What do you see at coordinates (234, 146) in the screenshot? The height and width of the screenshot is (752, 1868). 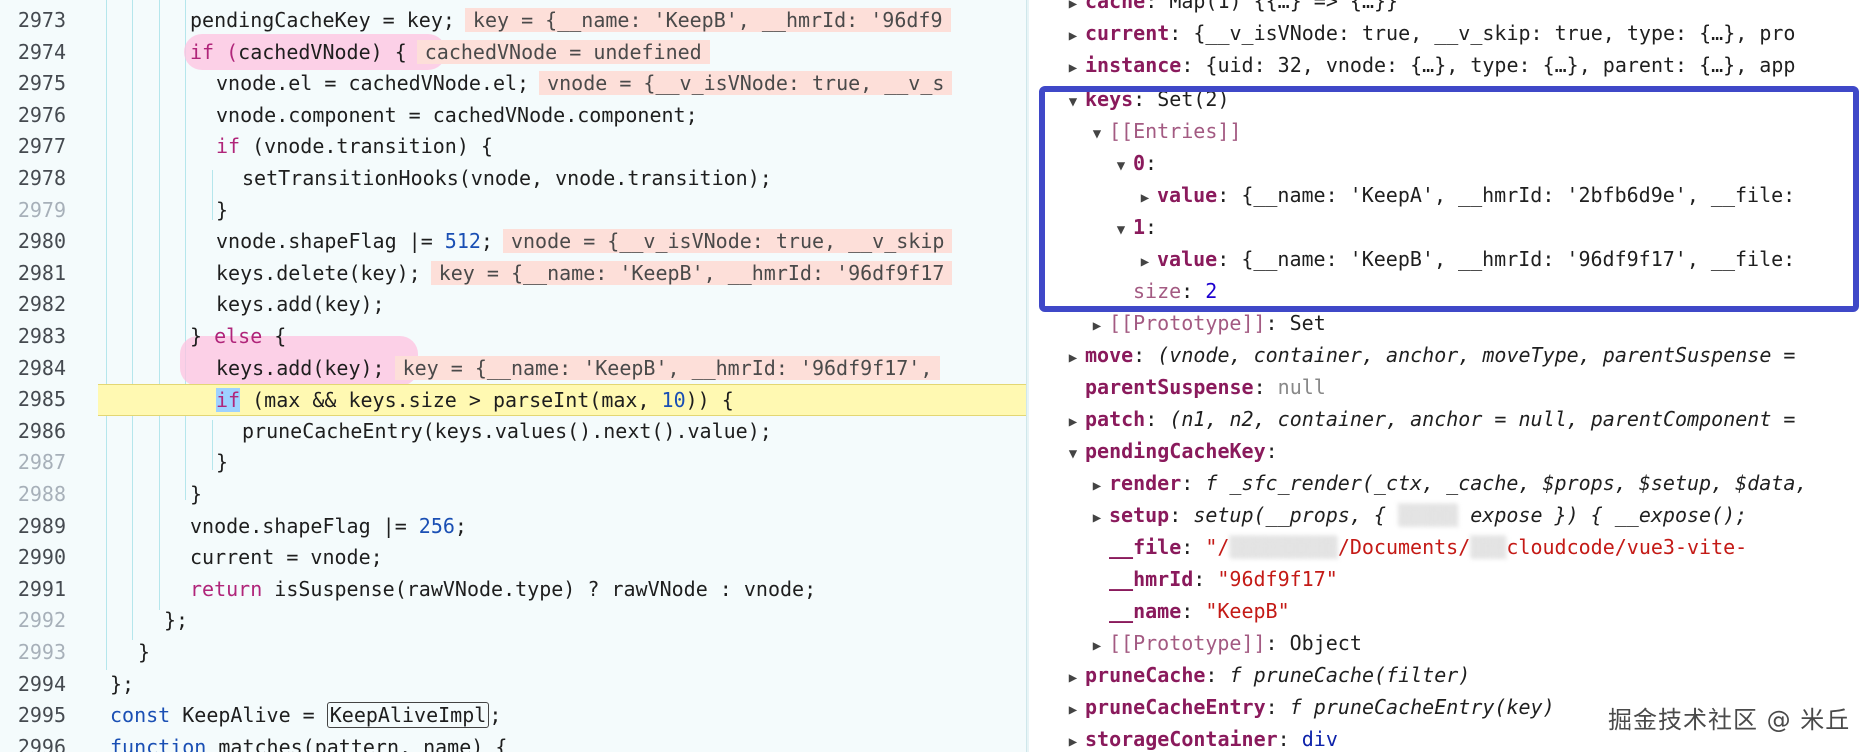 I see `keyword: if` at bounding box center [234, 146].